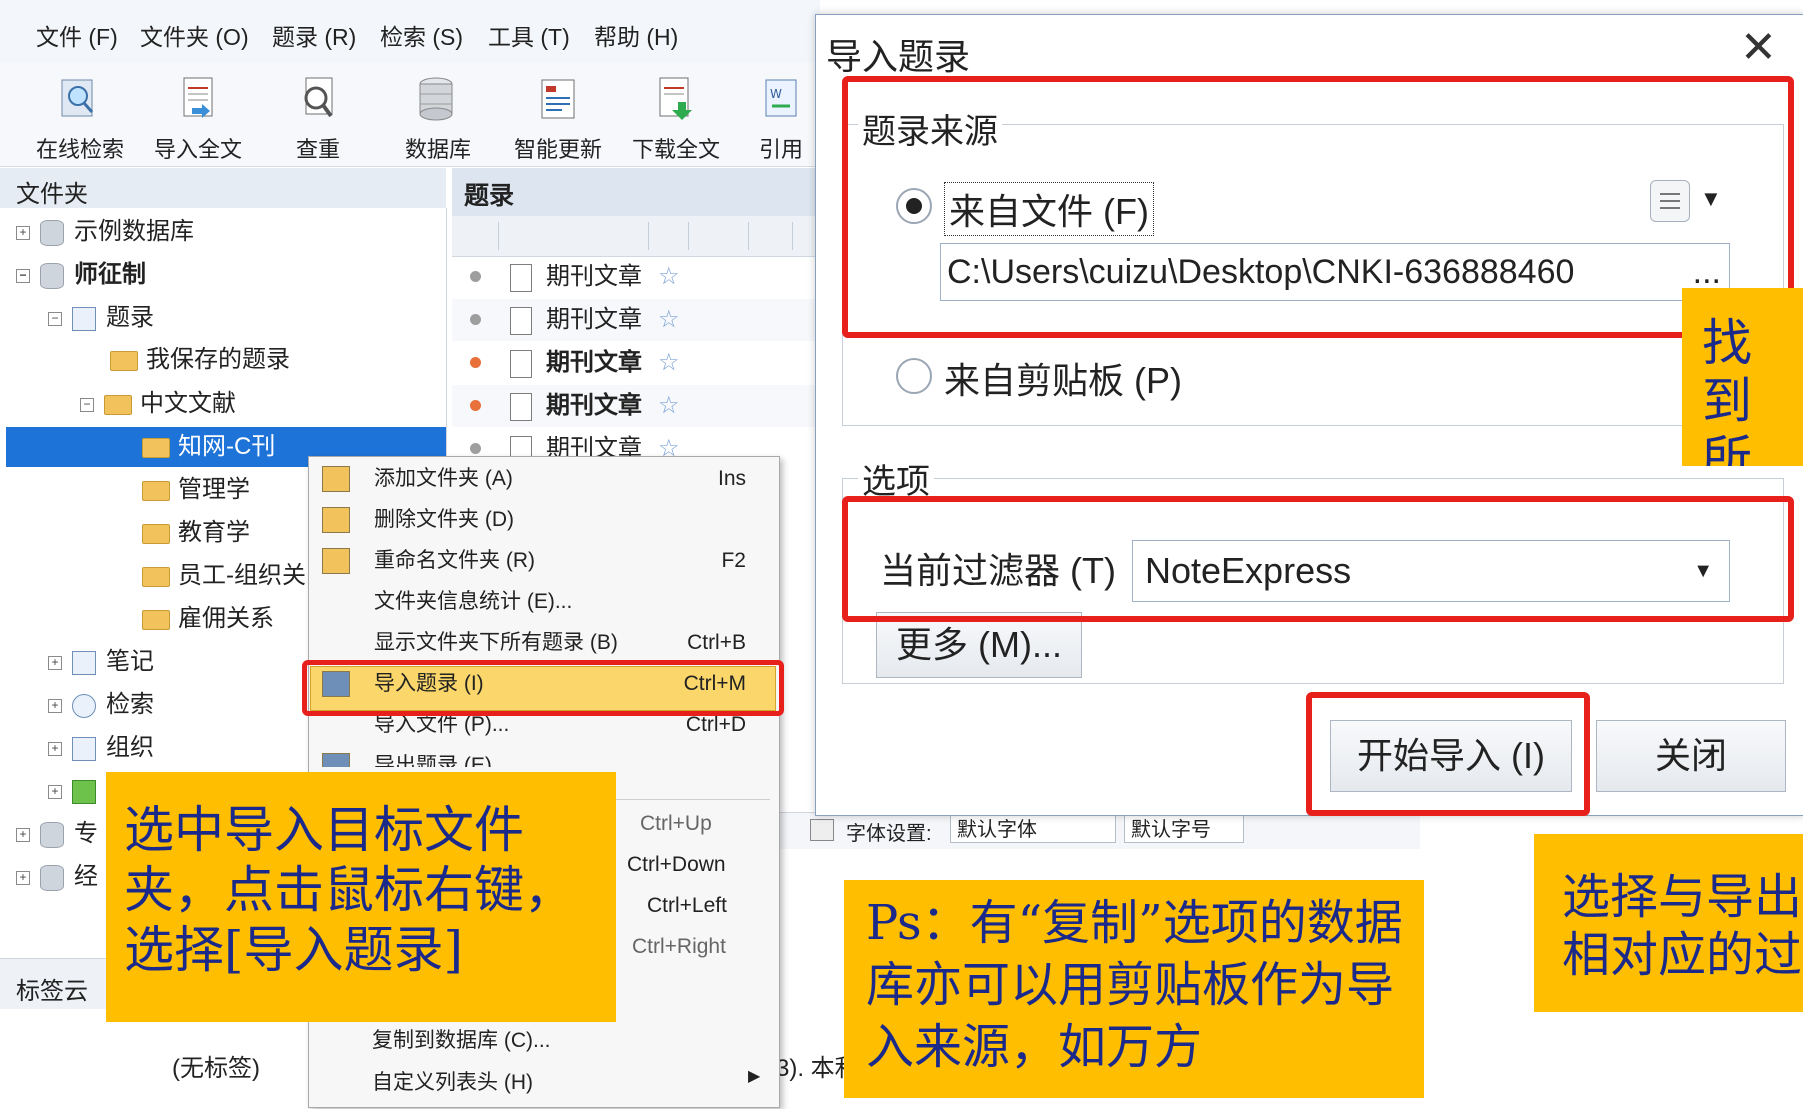 This screenshot has width=1803, height=1109. What do you see at coordinates (194, 35) in the screenshot?
I see `menu-folder: 文件夹 (O)` at bounding box center [194, 35].